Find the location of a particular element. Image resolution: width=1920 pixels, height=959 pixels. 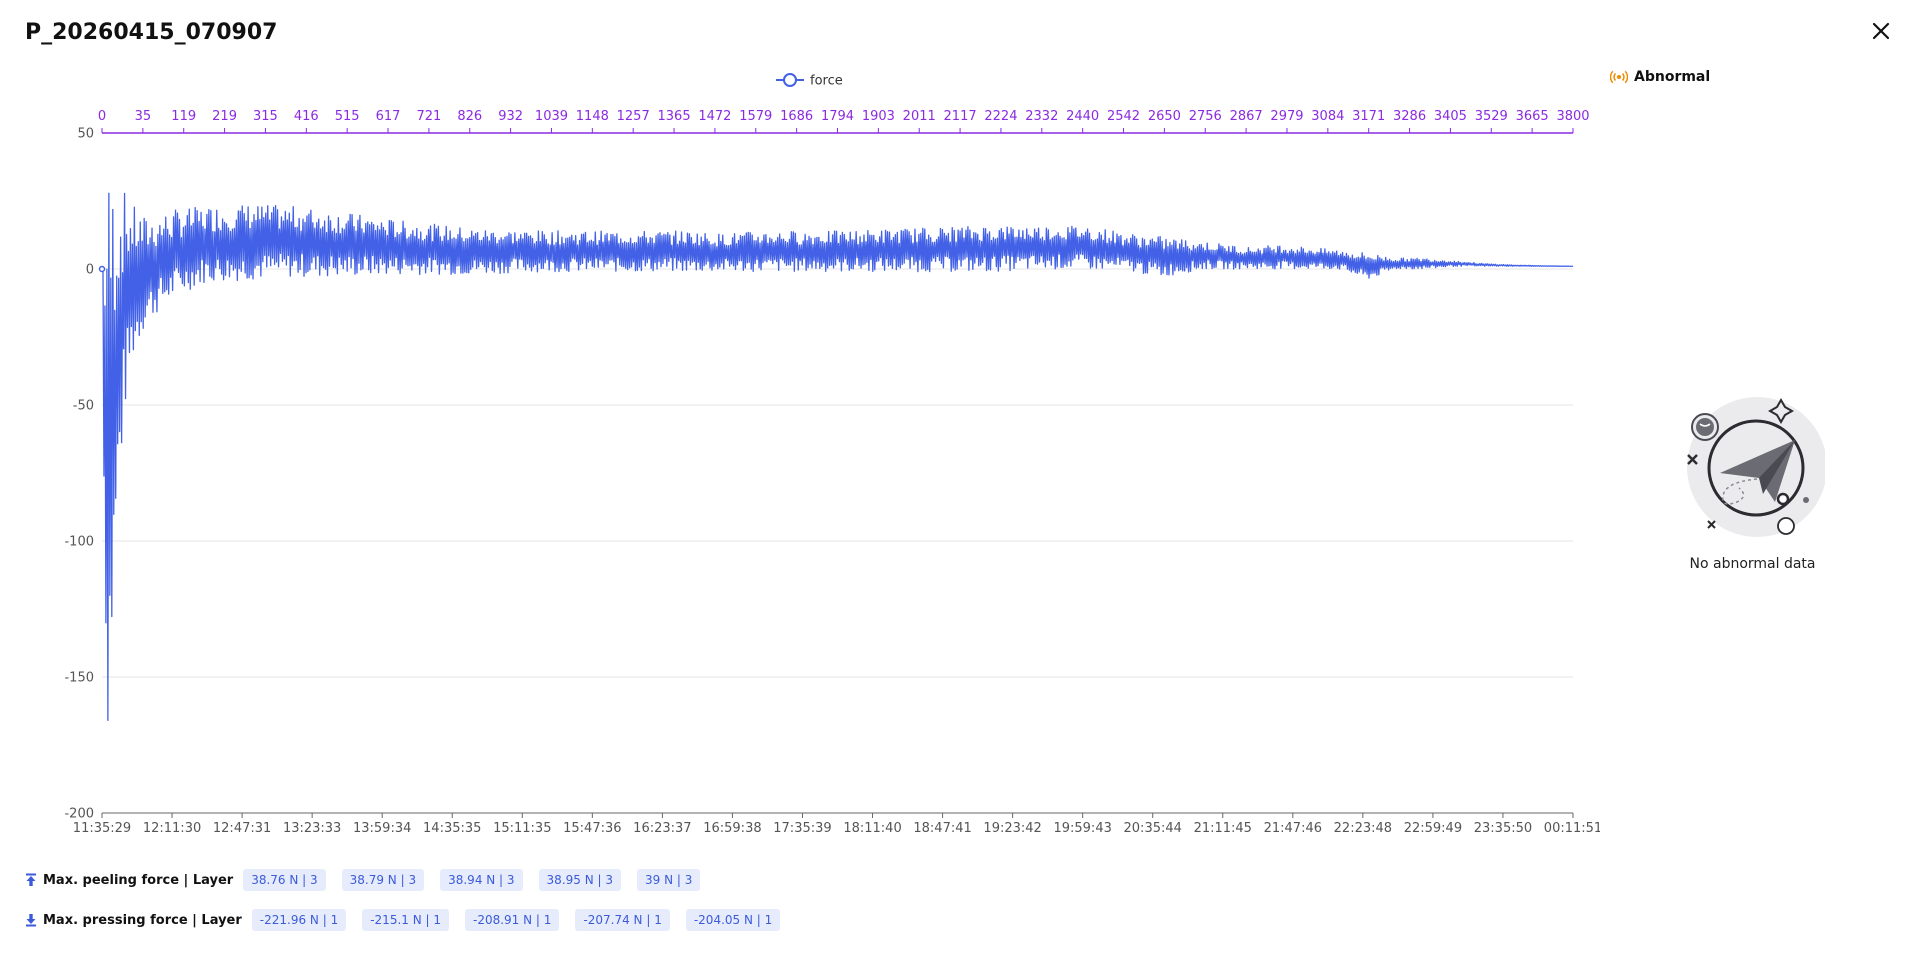

x-tick-label-index: 1579 is located at coordinates (755, 116).